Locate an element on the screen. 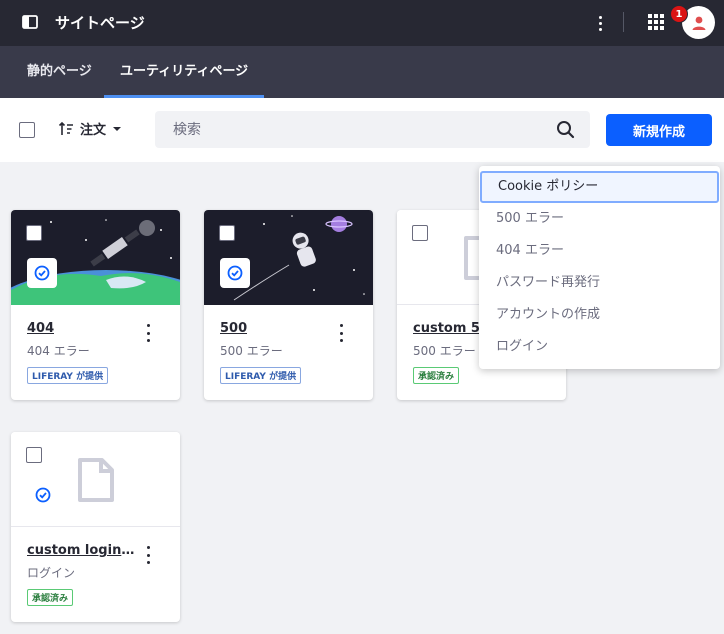 The width and height of the screenshot is (724, 634). document-icon is located at coordinates (96, 480).